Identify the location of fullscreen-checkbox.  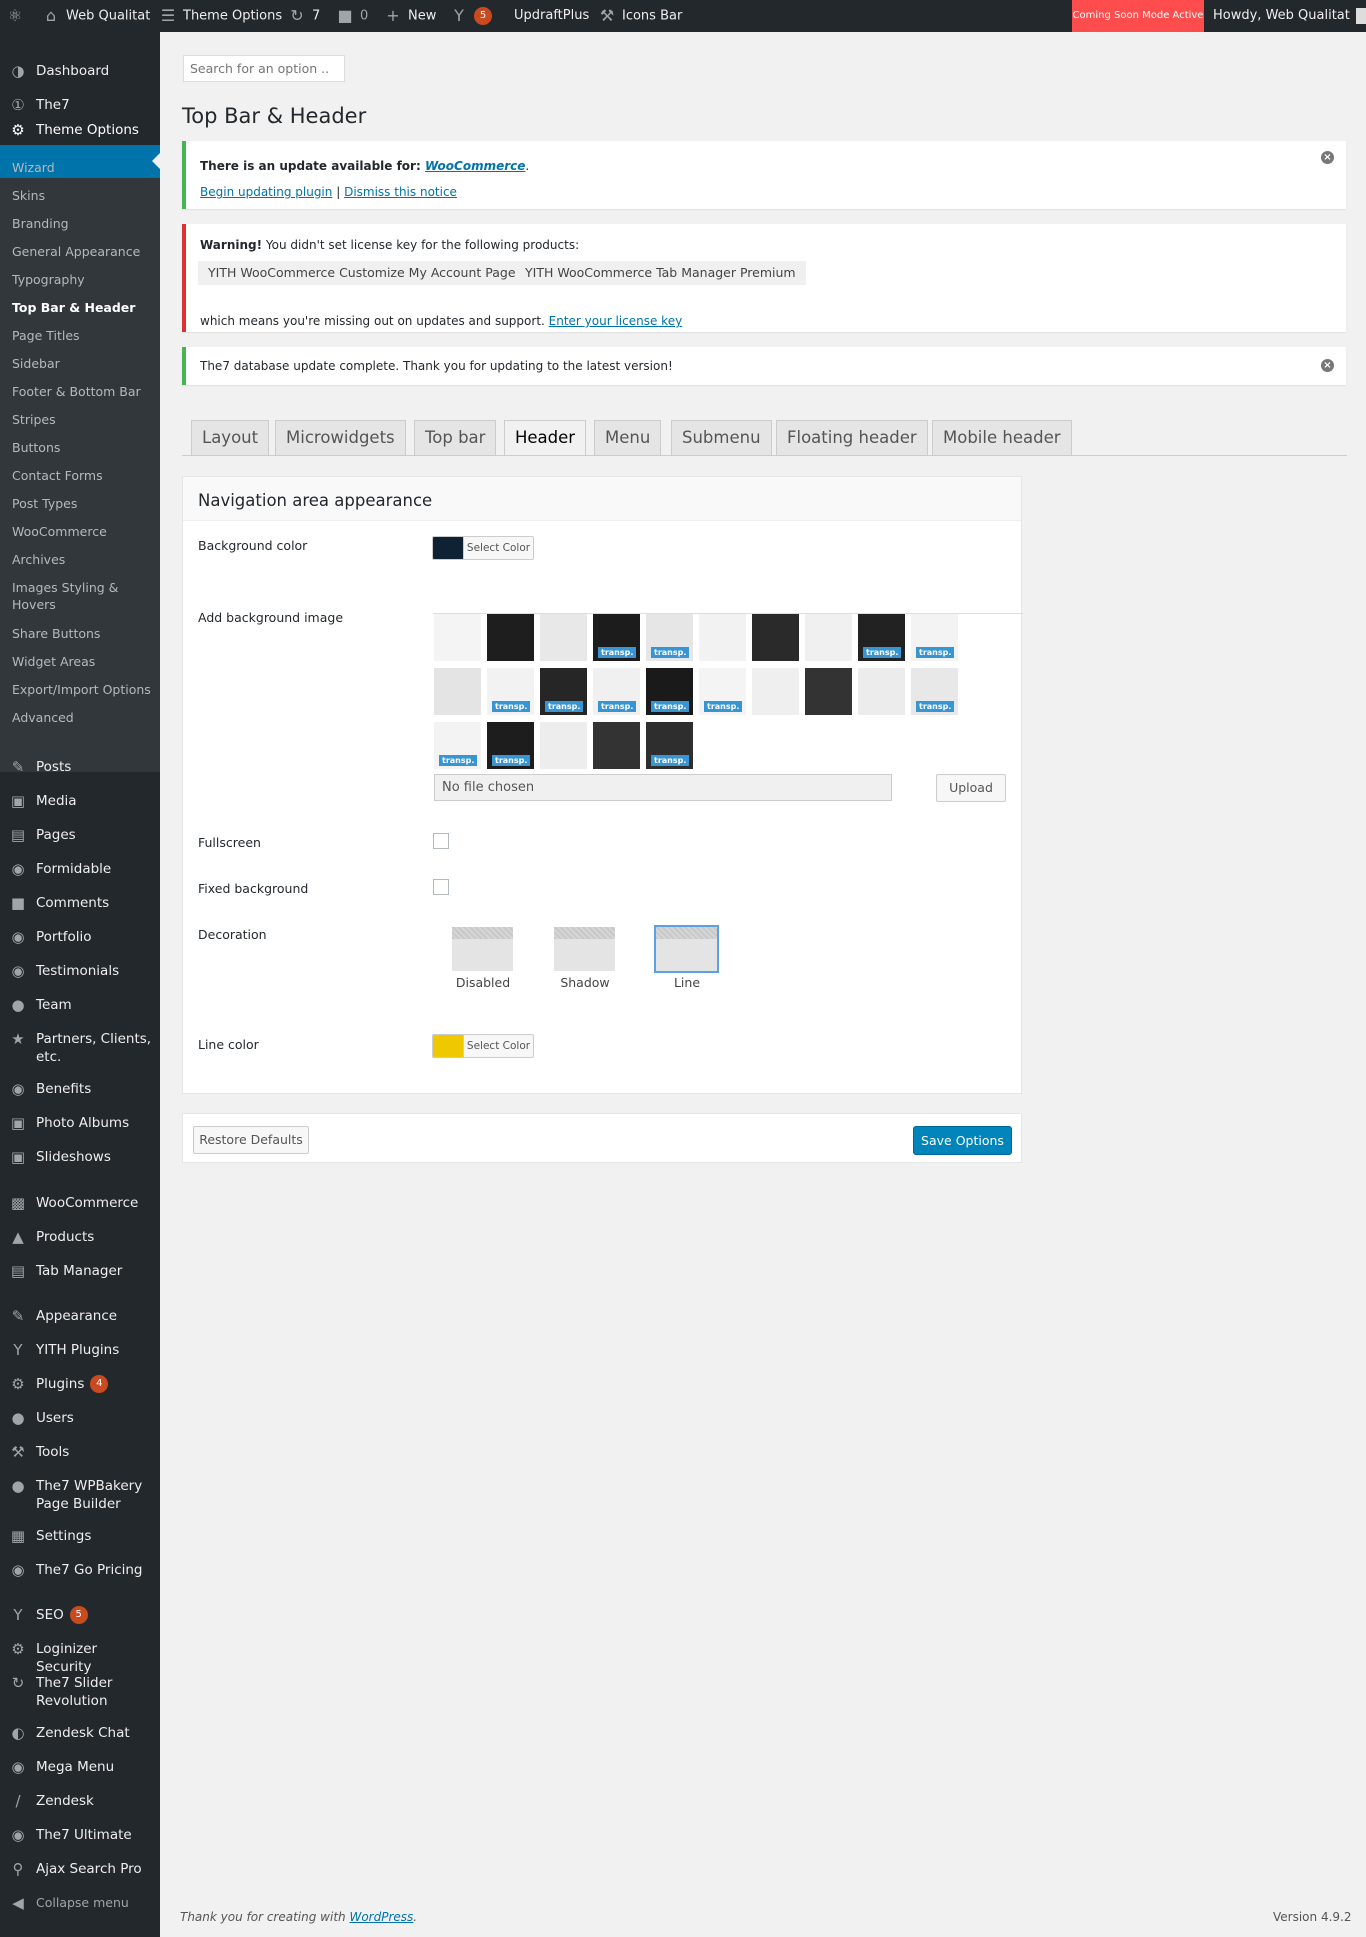
(441, 841).